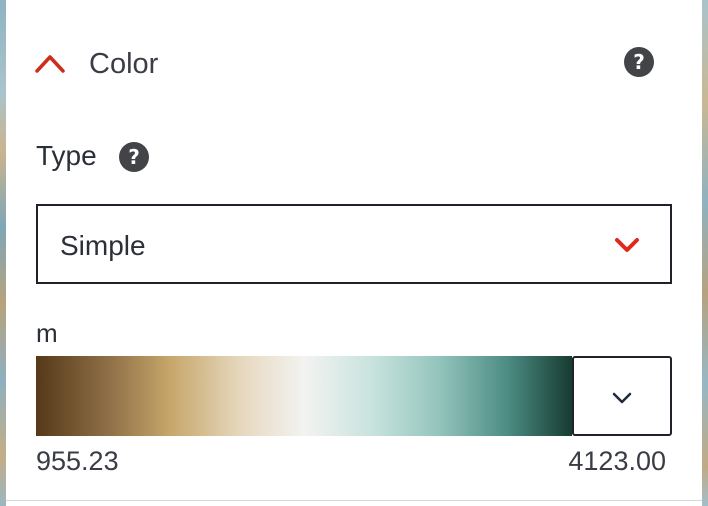  Describe the element at coordinates (304, 396) in the screenshot. I see `color-ramp-preview` at that location.